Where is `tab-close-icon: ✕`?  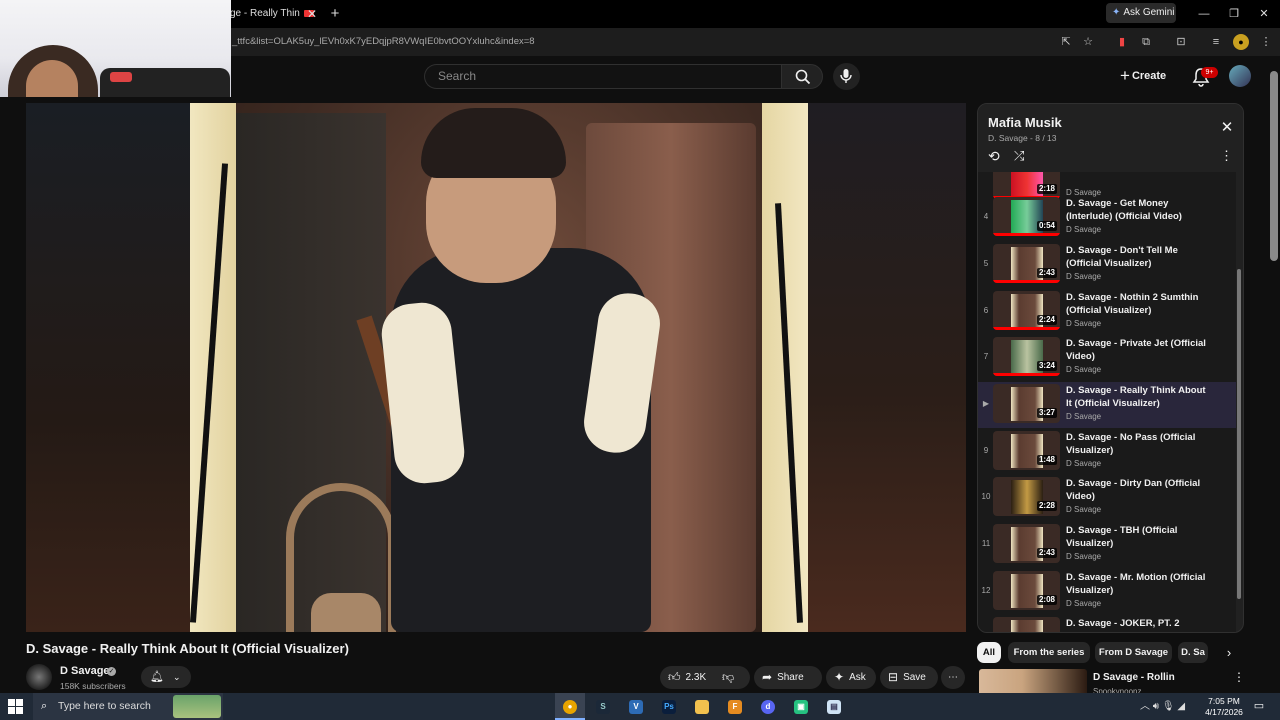
tab-close-icon: ✕ is located at coordinates (312, 14).